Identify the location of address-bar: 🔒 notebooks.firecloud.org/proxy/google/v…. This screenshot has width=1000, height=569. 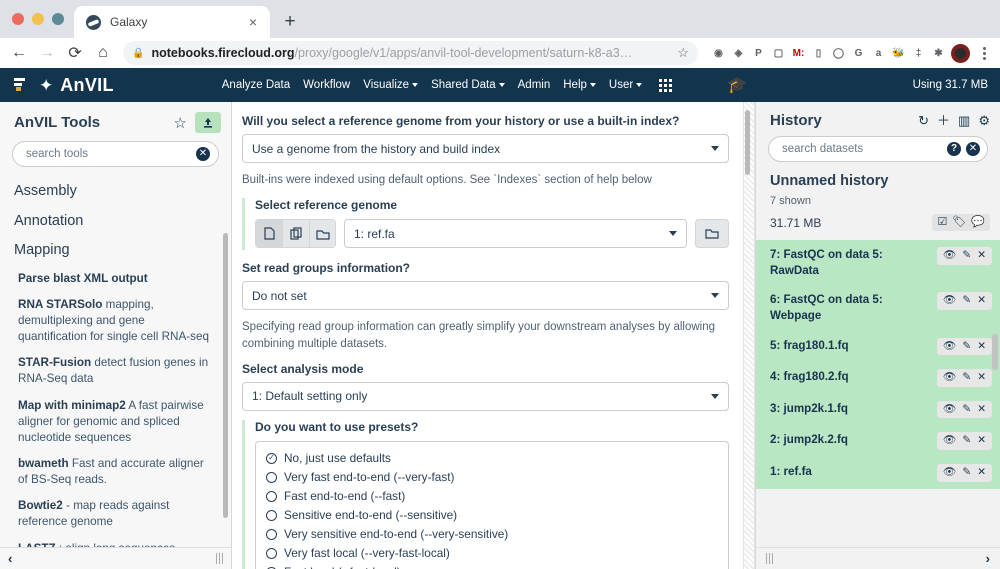
(410, 53).